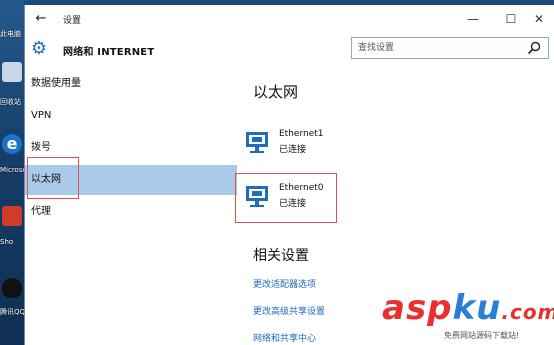 The height and width of the screenshot is (345, 554). Describe the element at coordinates (290, 144) in the screenshot. I see `network-item-ethernet1: Ethernet1 已连接` at that location.